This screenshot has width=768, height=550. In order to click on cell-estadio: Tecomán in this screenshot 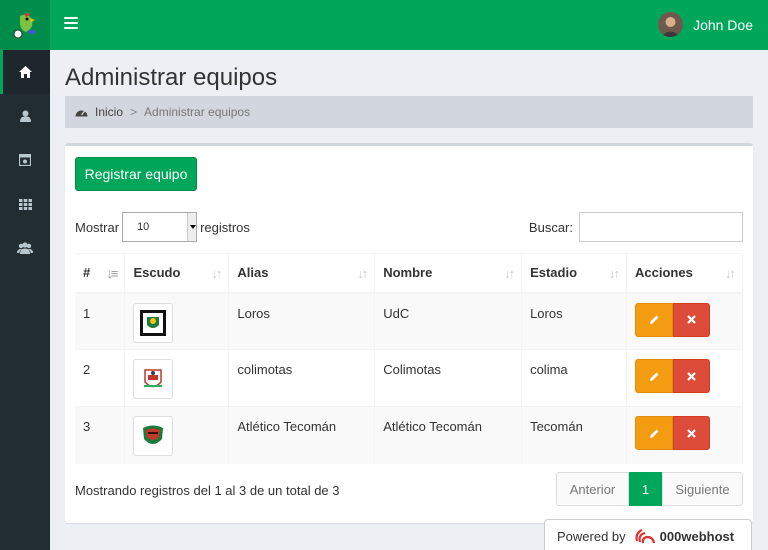, I will do `click(574, 435)`.